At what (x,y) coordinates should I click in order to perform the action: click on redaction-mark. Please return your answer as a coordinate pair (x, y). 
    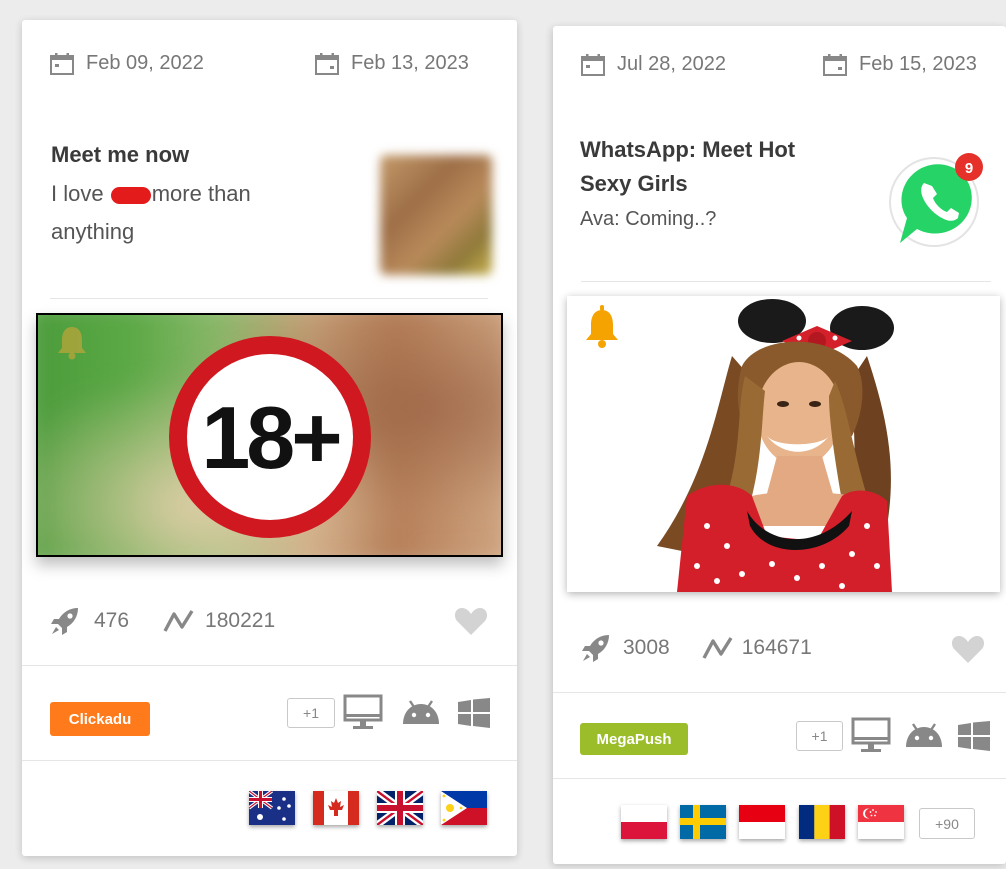
    Looking at the image, I should click on (130, 195).